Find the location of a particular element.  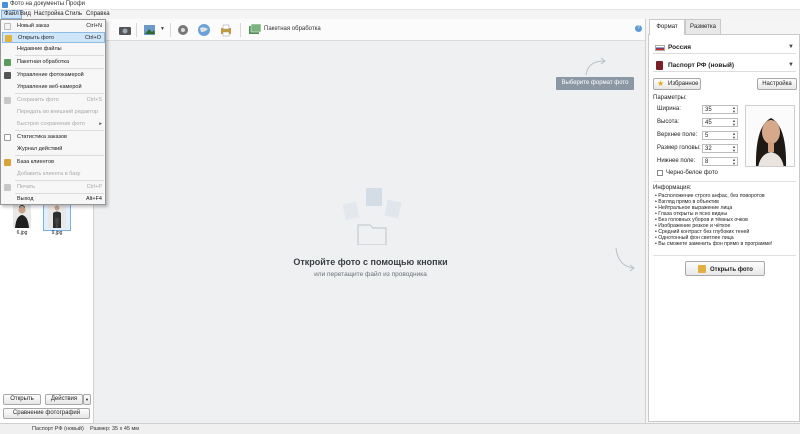

open-photo-icon is located at coordinates (8, 38).